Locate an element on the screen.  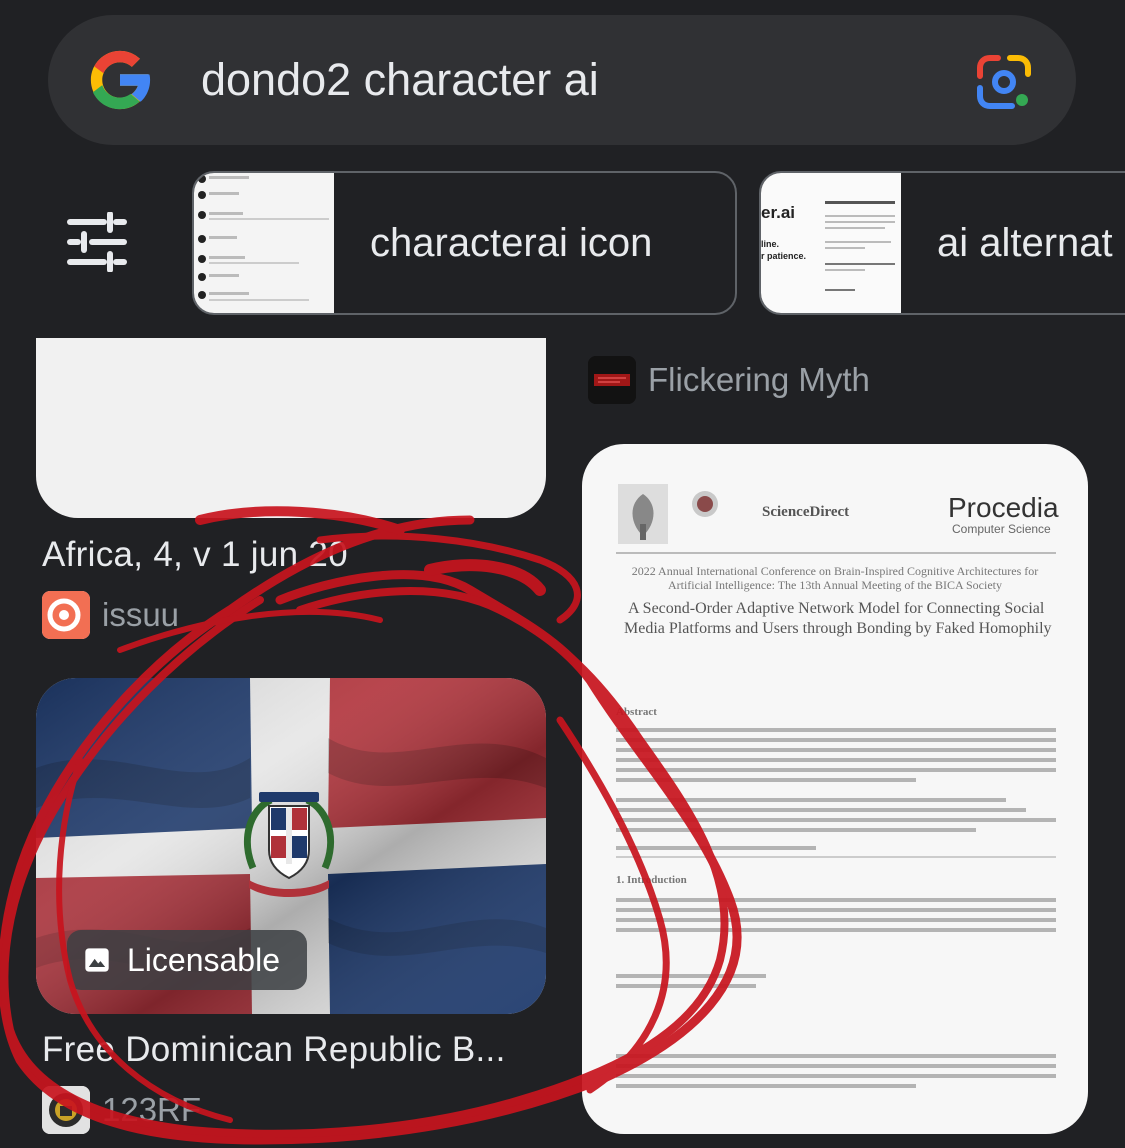
chip-thumbnail: er.ai line. r patience. is located at coordinates (831, 243).